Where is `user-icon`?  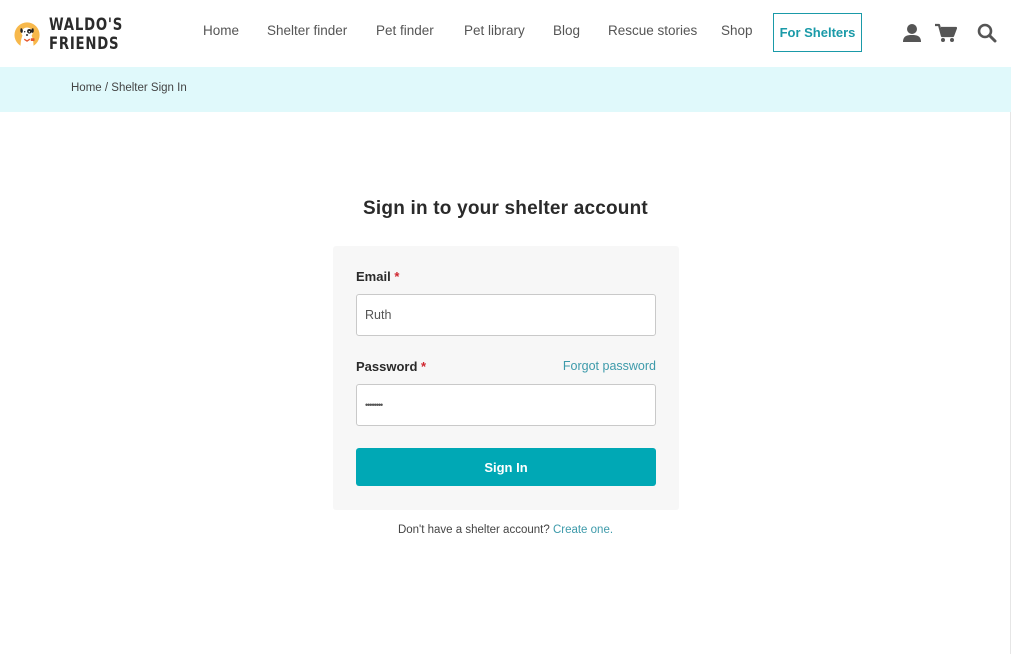
user-icon is located at coordinates (912, 33).